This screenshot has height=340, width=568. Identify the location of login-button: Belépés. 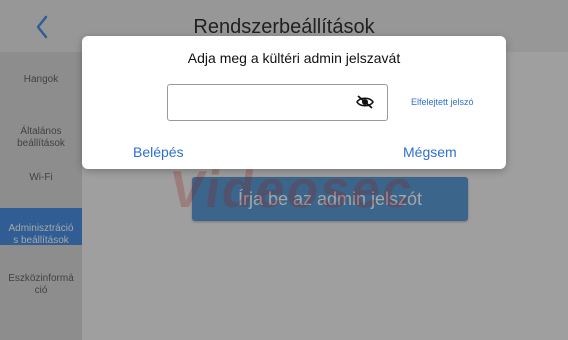
(158, 152).